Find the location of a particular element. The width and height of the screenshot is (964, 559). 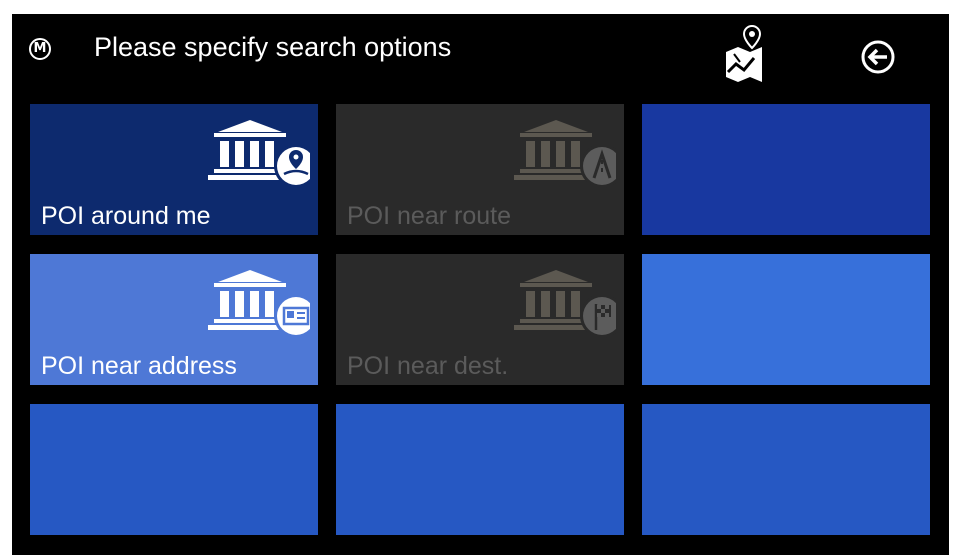

poi-around-me-icon is located at coordinates (259, 154).